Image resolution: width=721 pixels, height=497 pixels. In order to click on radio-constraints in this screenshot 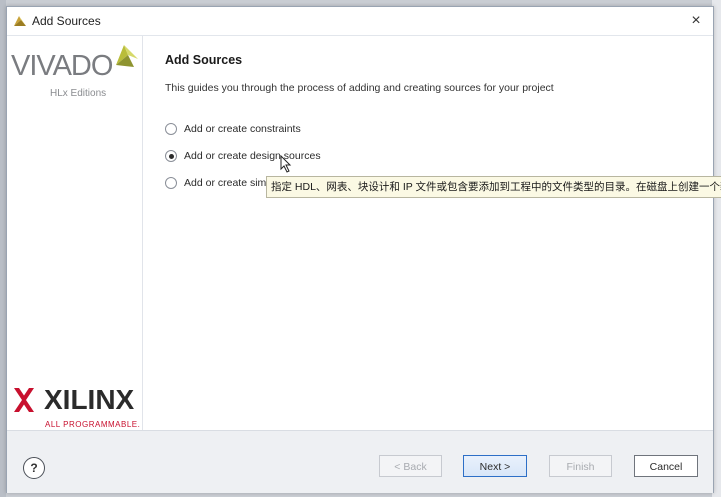, I will do `click(171, 129)`.